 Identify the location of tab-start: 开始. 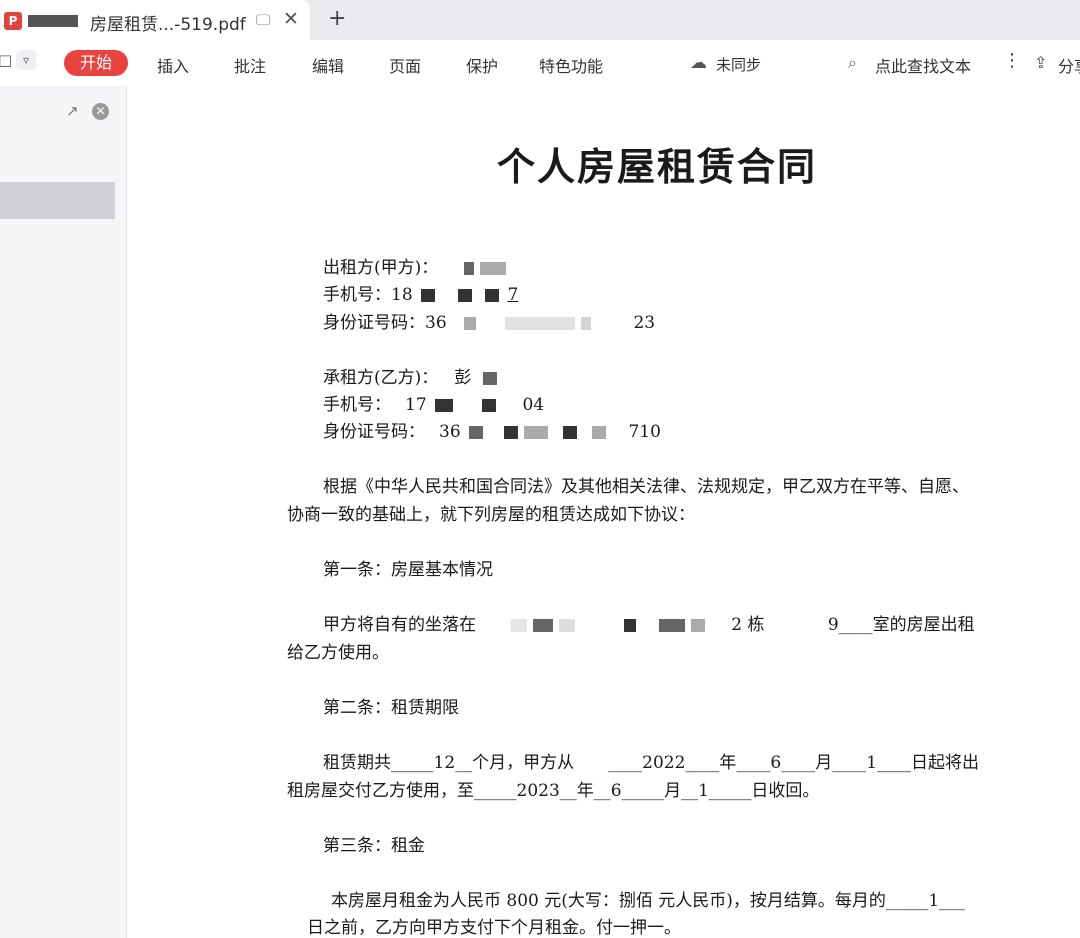
(96, 63).